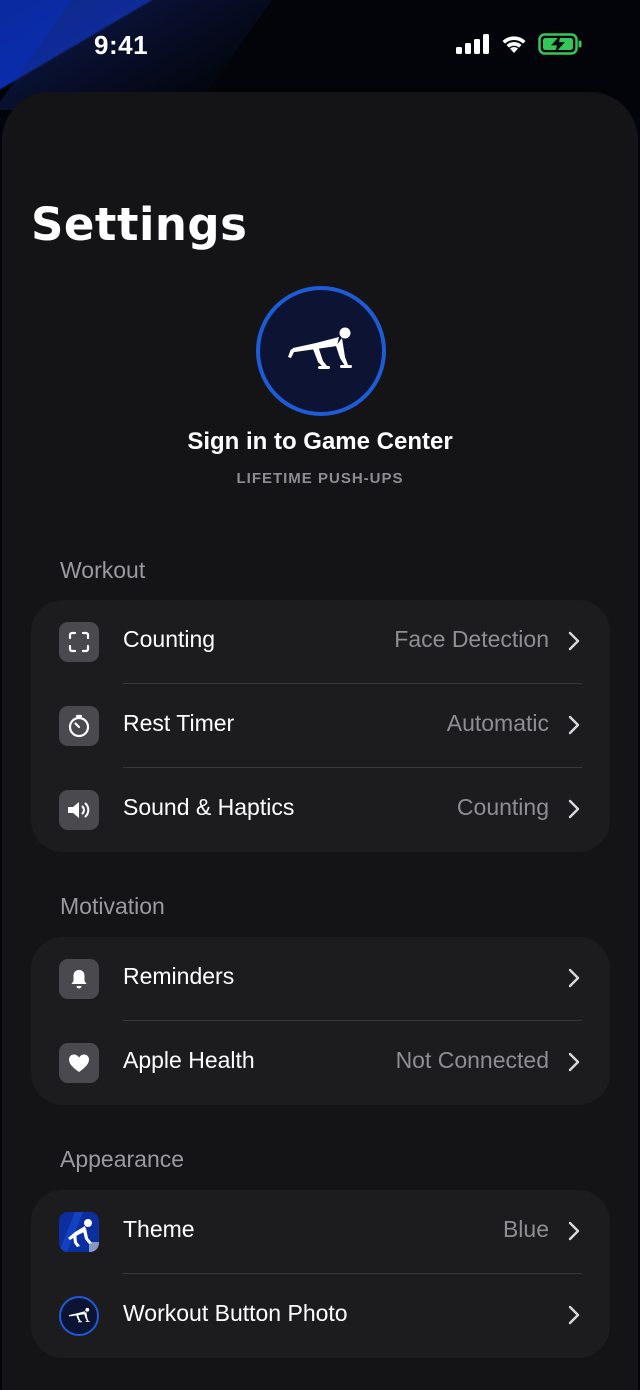 The width and height of the screenshot is (640, 1390). Describe the element at coordinates (79, 1232) in the screenshot. I see `theme-thumbnail-icon` at that location.